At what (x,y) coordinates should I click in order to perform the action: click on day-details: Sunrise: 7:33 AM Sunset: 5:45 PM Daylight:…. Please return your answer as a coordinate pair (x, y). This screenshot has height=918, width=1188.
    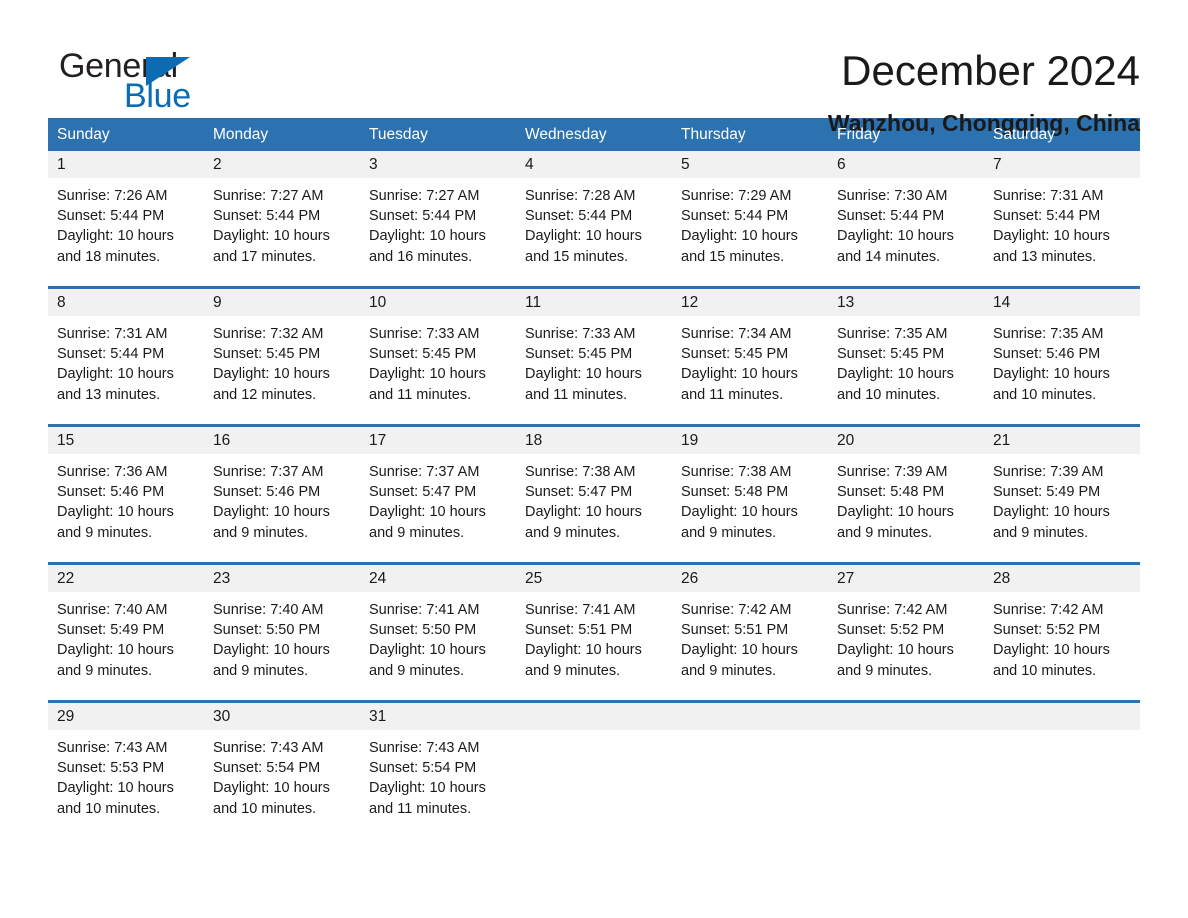
    Looking at the image, I should click on (438, 360).